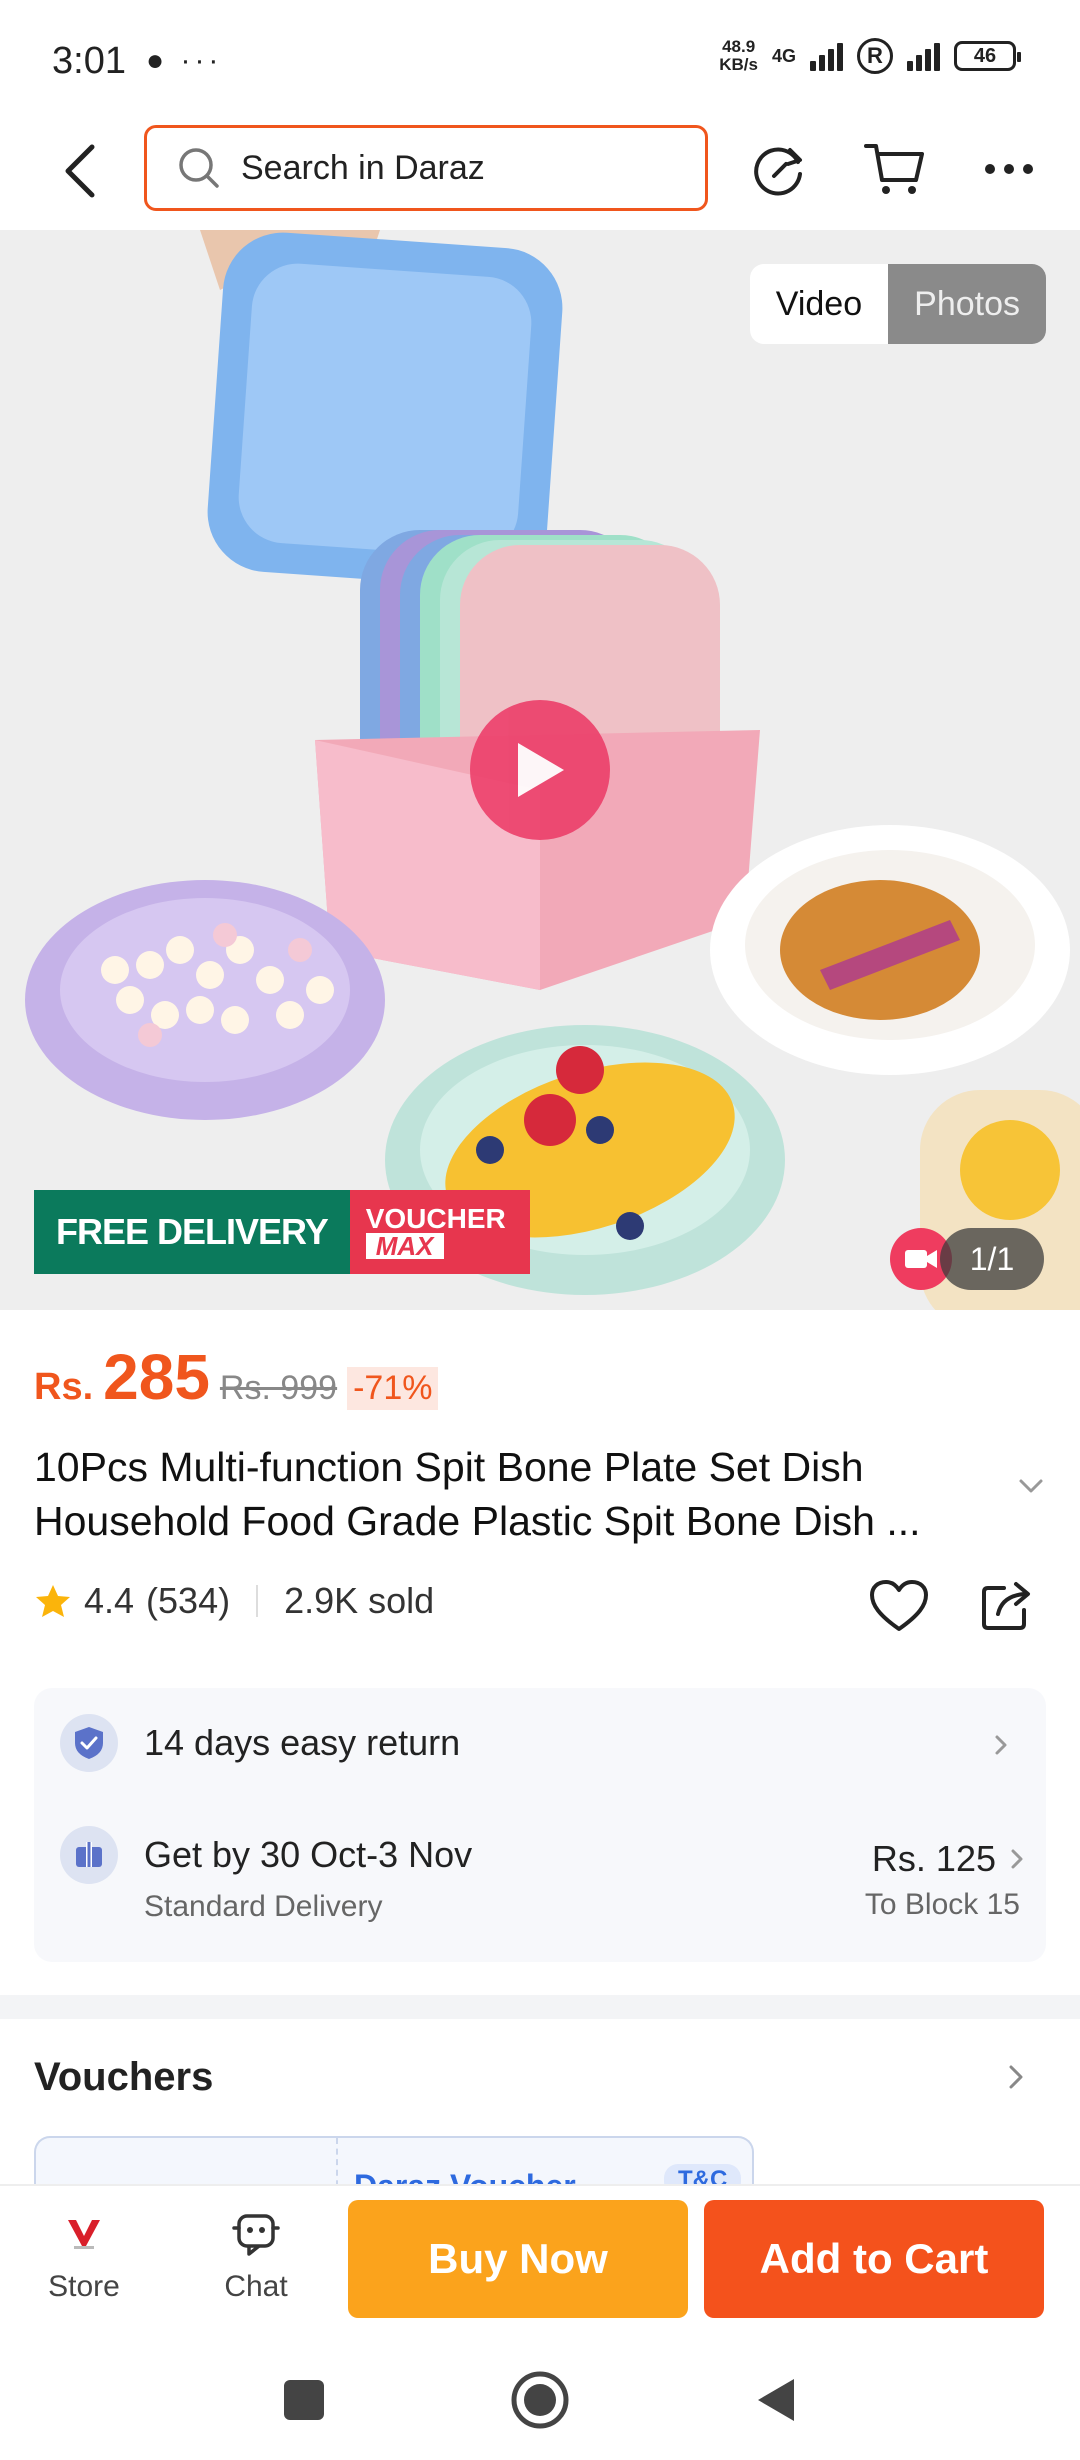  What do you see at coordinates (64, 1387) in the screenshot?
I see `price-currency: Rs.` at bounding box center [64, 1387].